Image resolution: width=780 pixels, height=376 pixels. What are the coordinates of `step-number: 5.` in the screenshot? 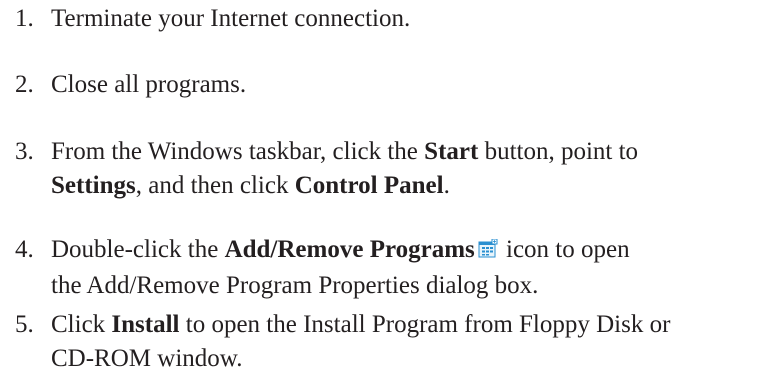 It's located at (24, 324).